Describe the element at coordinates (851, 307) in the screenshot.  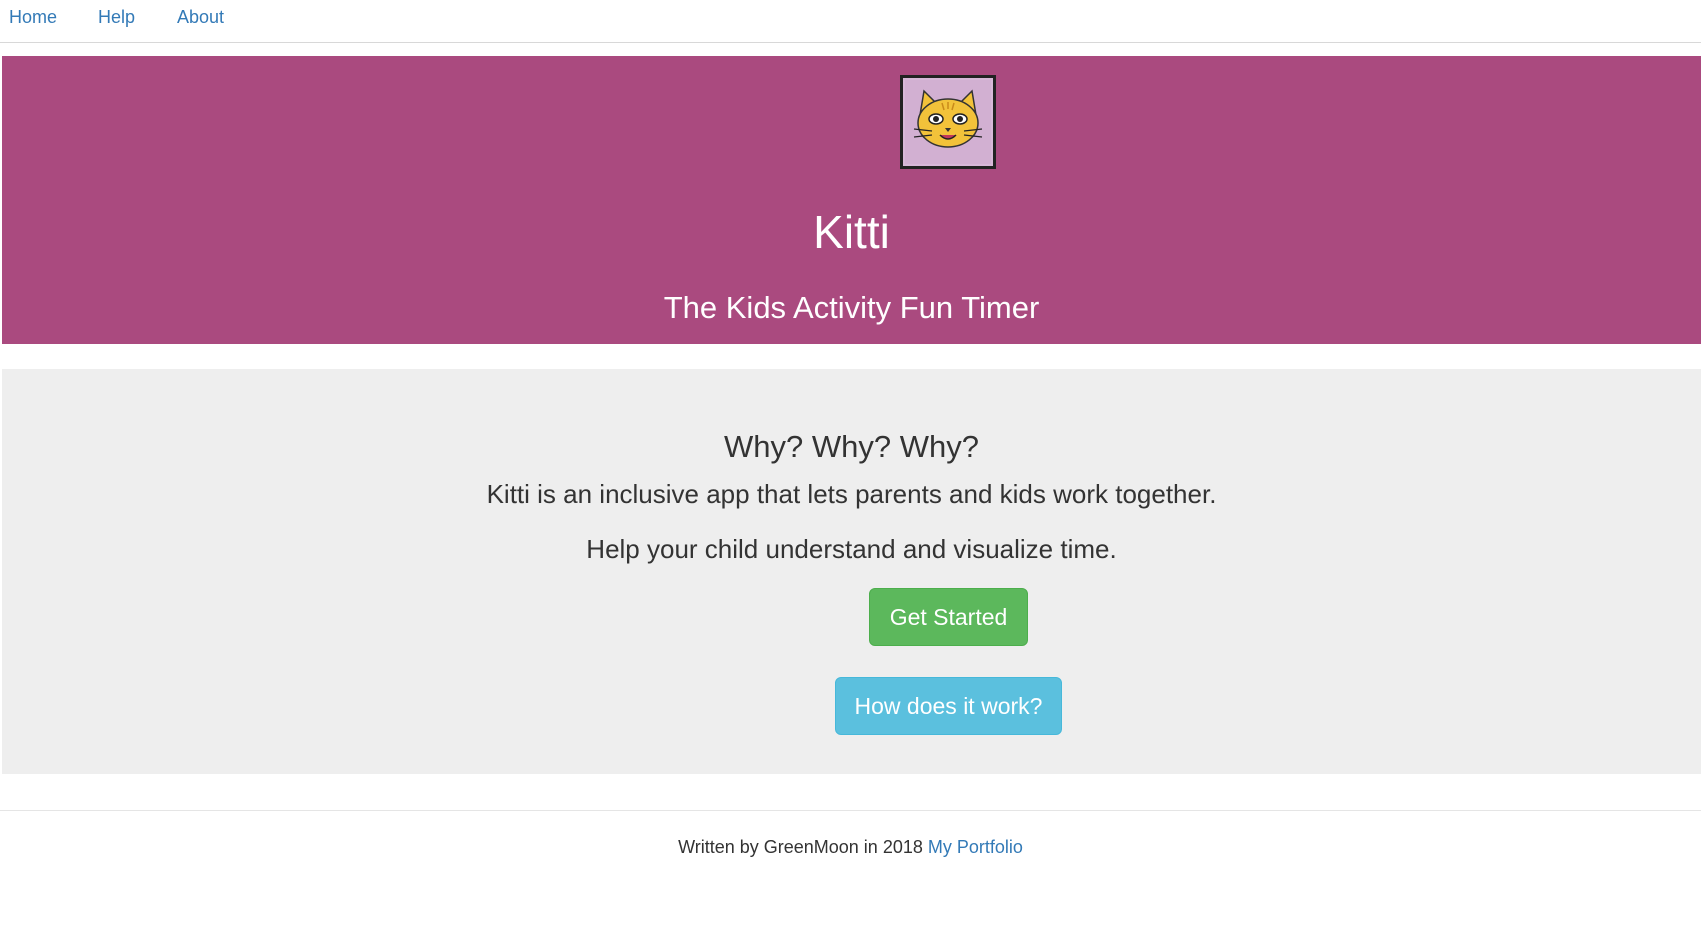
I see `app-subtitle: The Kids Activity Fun Timer` at that location.